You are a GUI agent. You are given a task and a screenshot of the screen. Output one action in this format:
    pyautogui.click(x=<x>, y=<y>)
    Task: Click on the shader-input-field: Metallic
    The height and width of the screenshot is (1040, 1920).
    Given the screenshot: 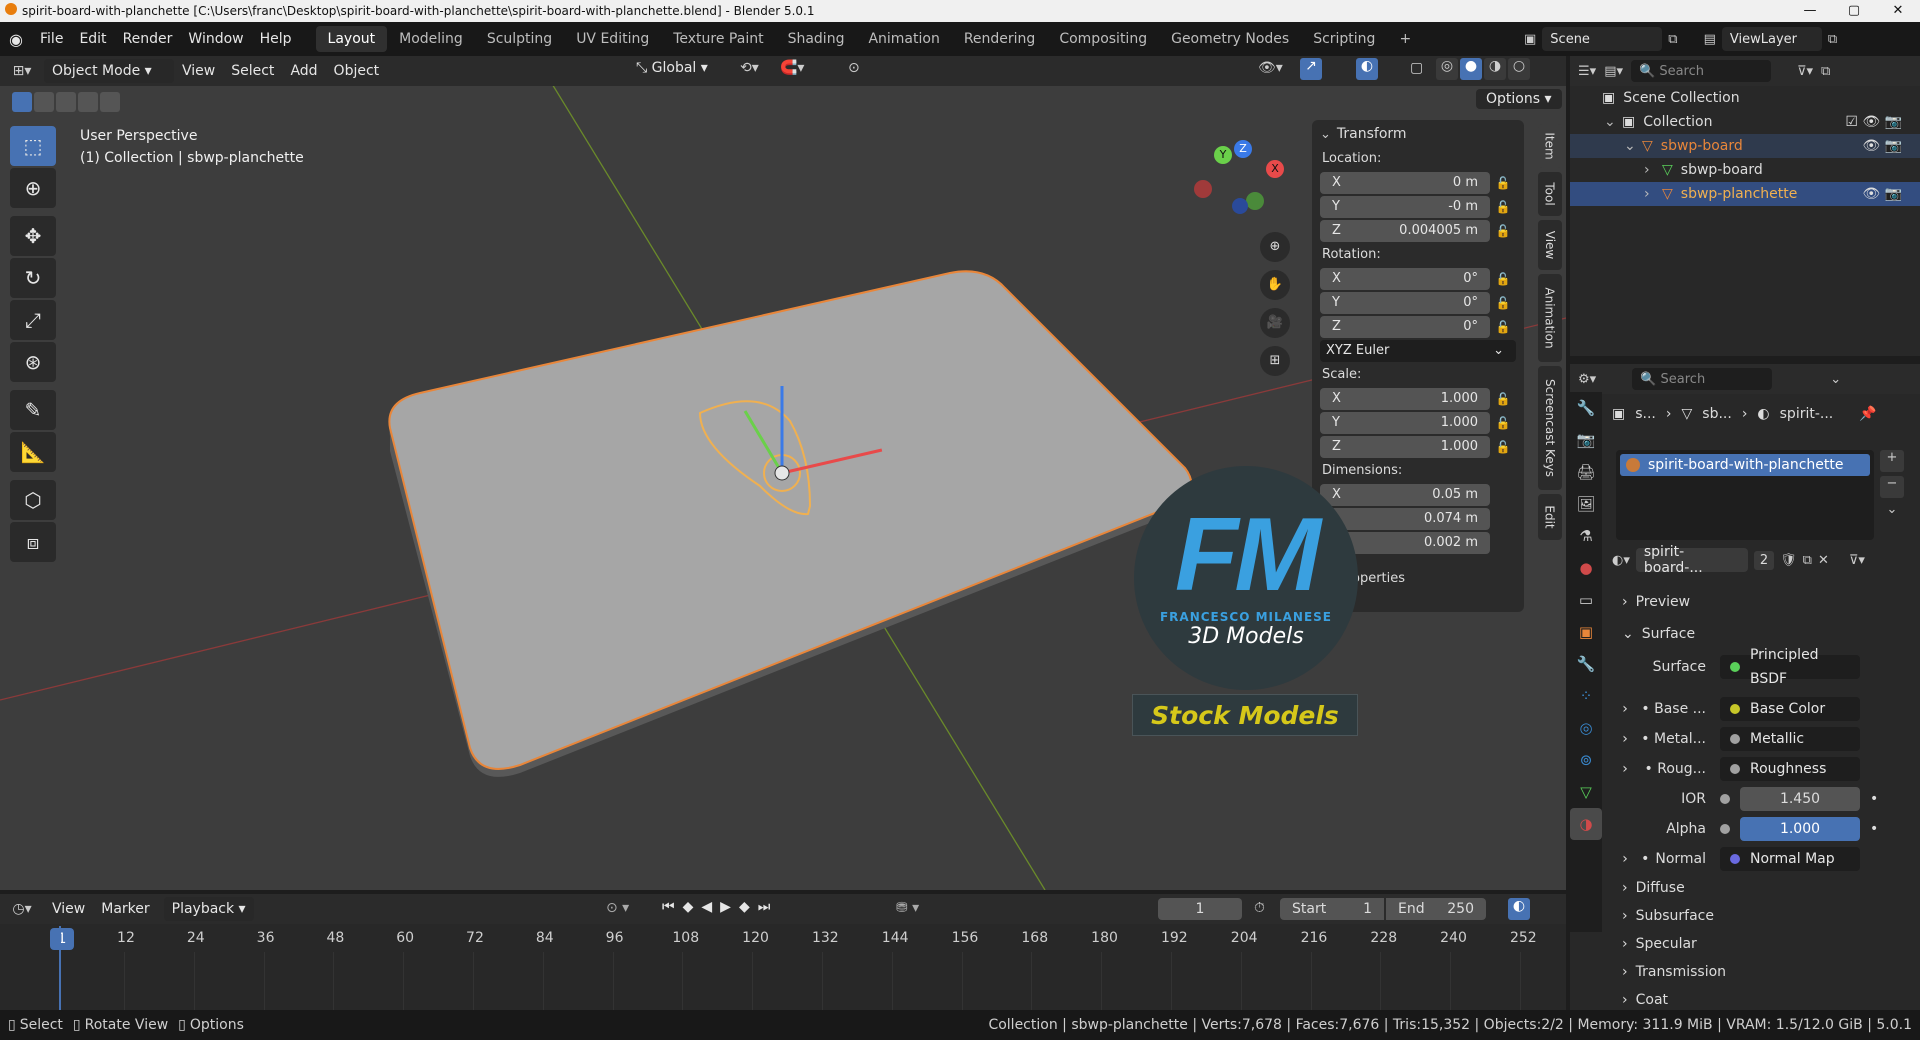 What is the action you would take?
    pyautogui.click(x=1790, y=739)
    